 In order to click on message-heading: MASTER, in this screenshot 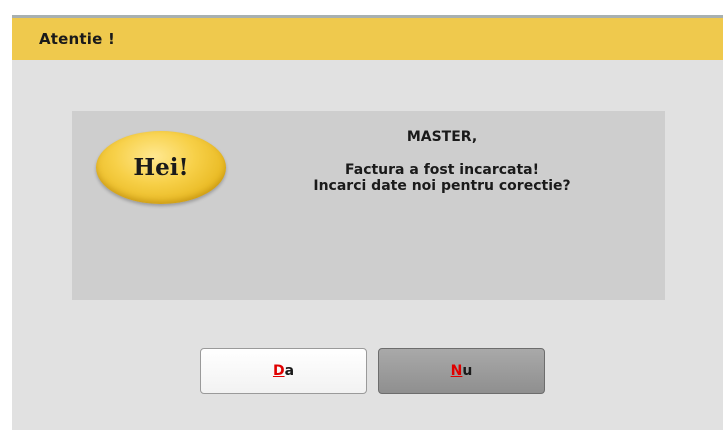, I will do `click(442, 137)`.